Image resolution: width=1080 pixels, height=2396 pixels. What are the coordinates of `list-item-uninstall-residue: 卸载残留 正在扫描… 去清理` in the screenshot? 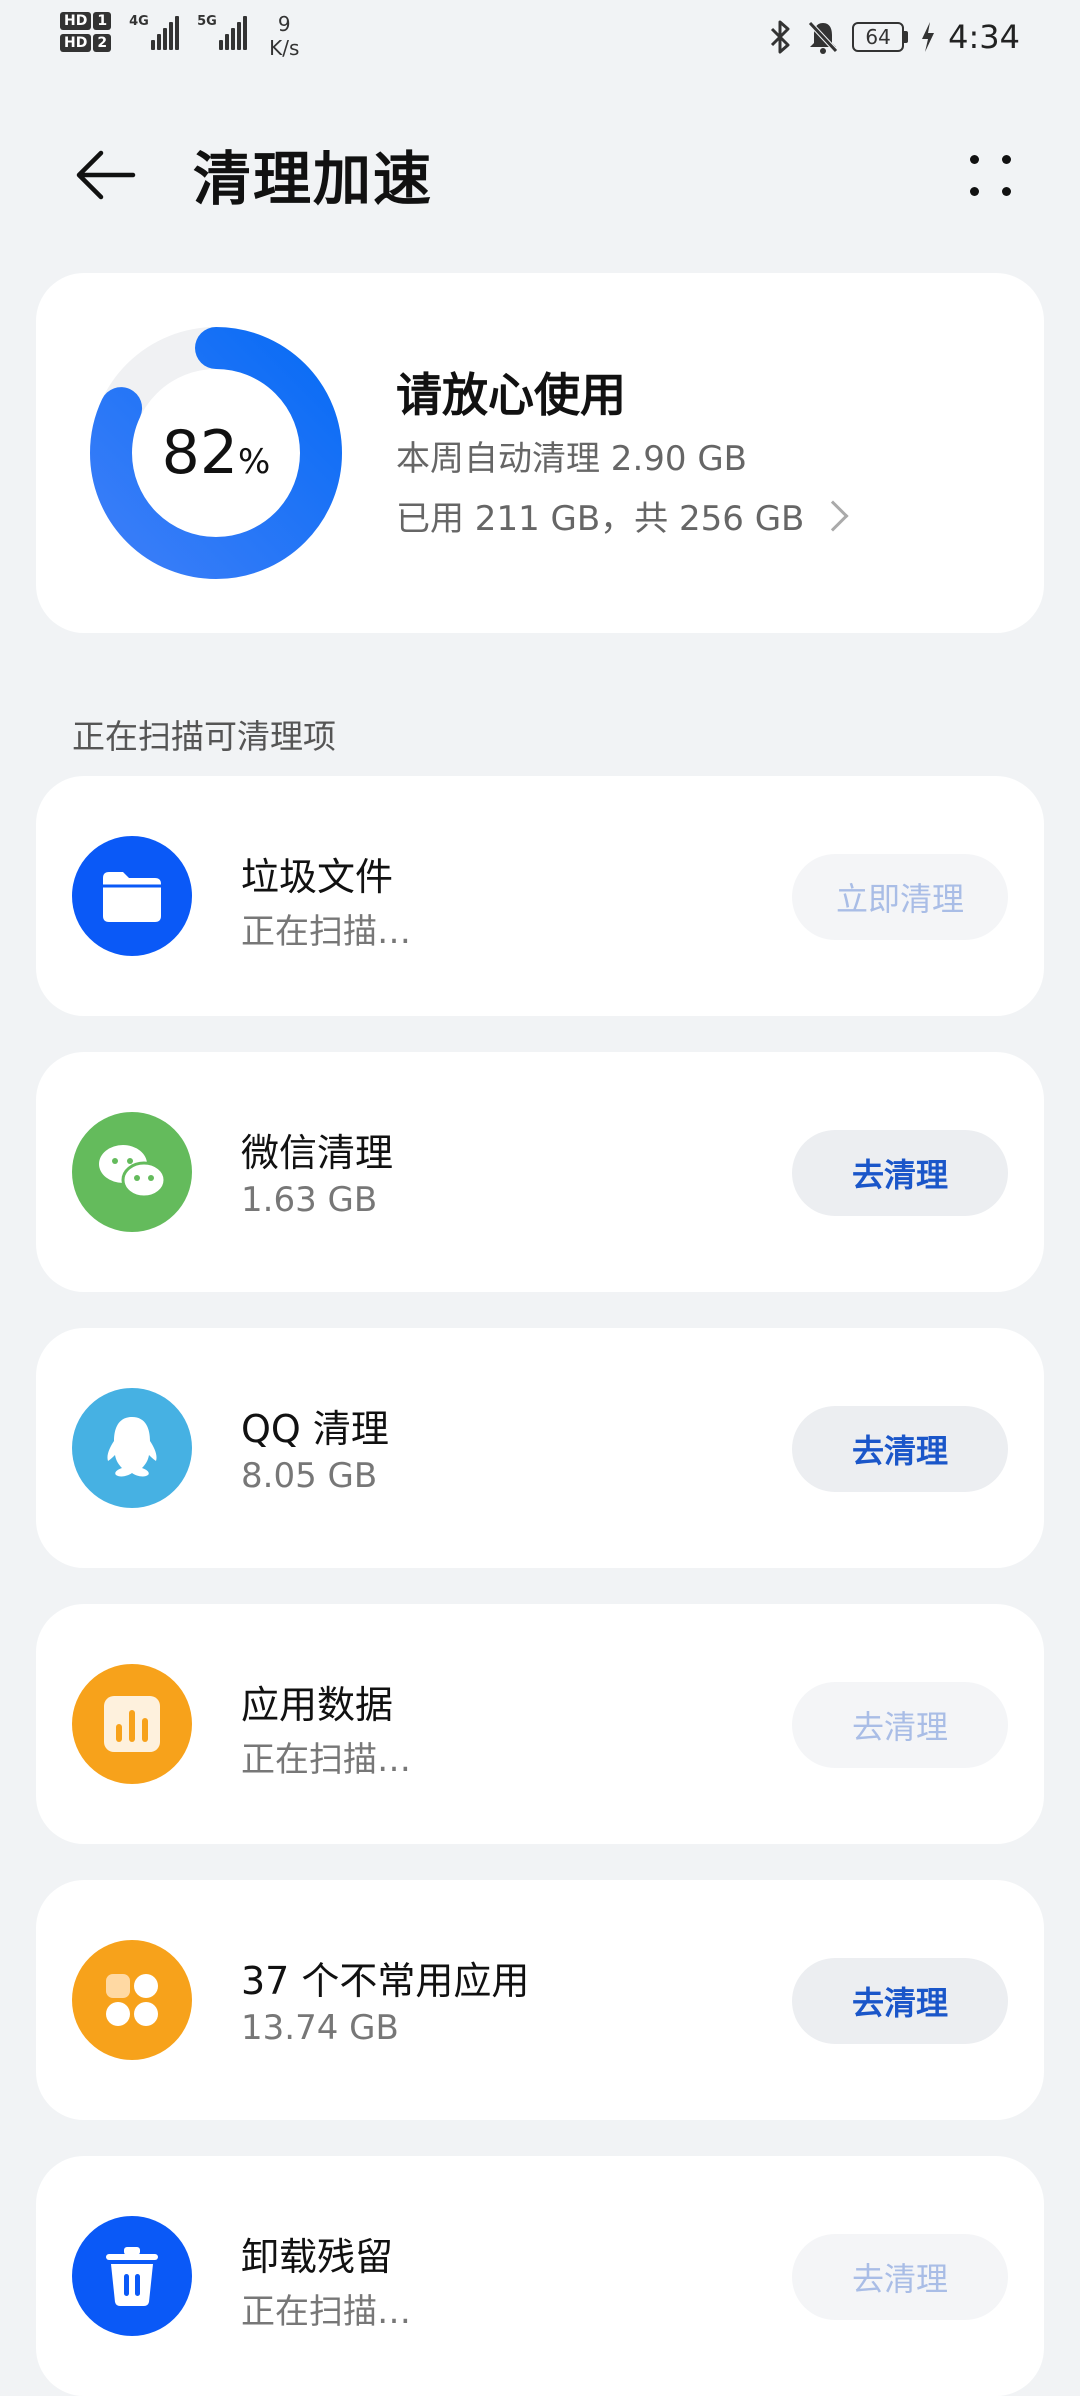 It's located at (540, 2276).